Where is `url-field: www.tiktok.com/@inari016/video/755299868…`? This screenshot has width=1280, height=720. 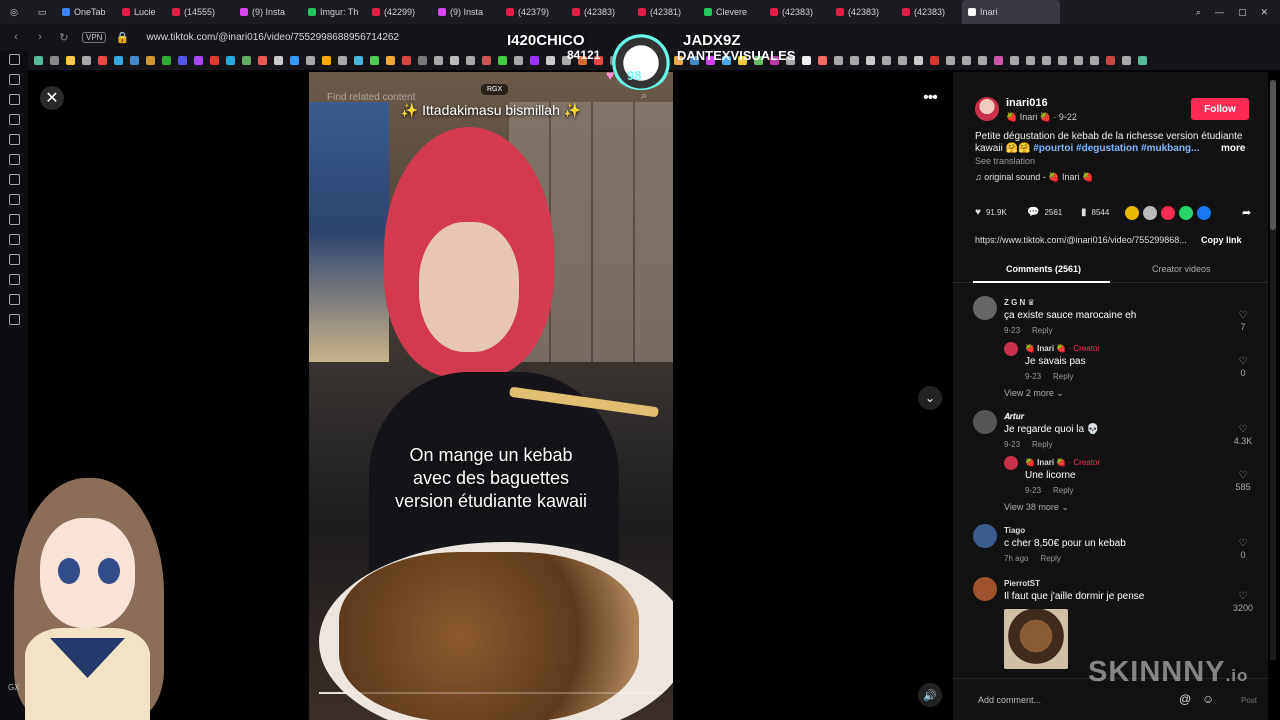 url-field: www.tiktok.com/@inari016/video/755299868… is located at coordinates (272, 37).